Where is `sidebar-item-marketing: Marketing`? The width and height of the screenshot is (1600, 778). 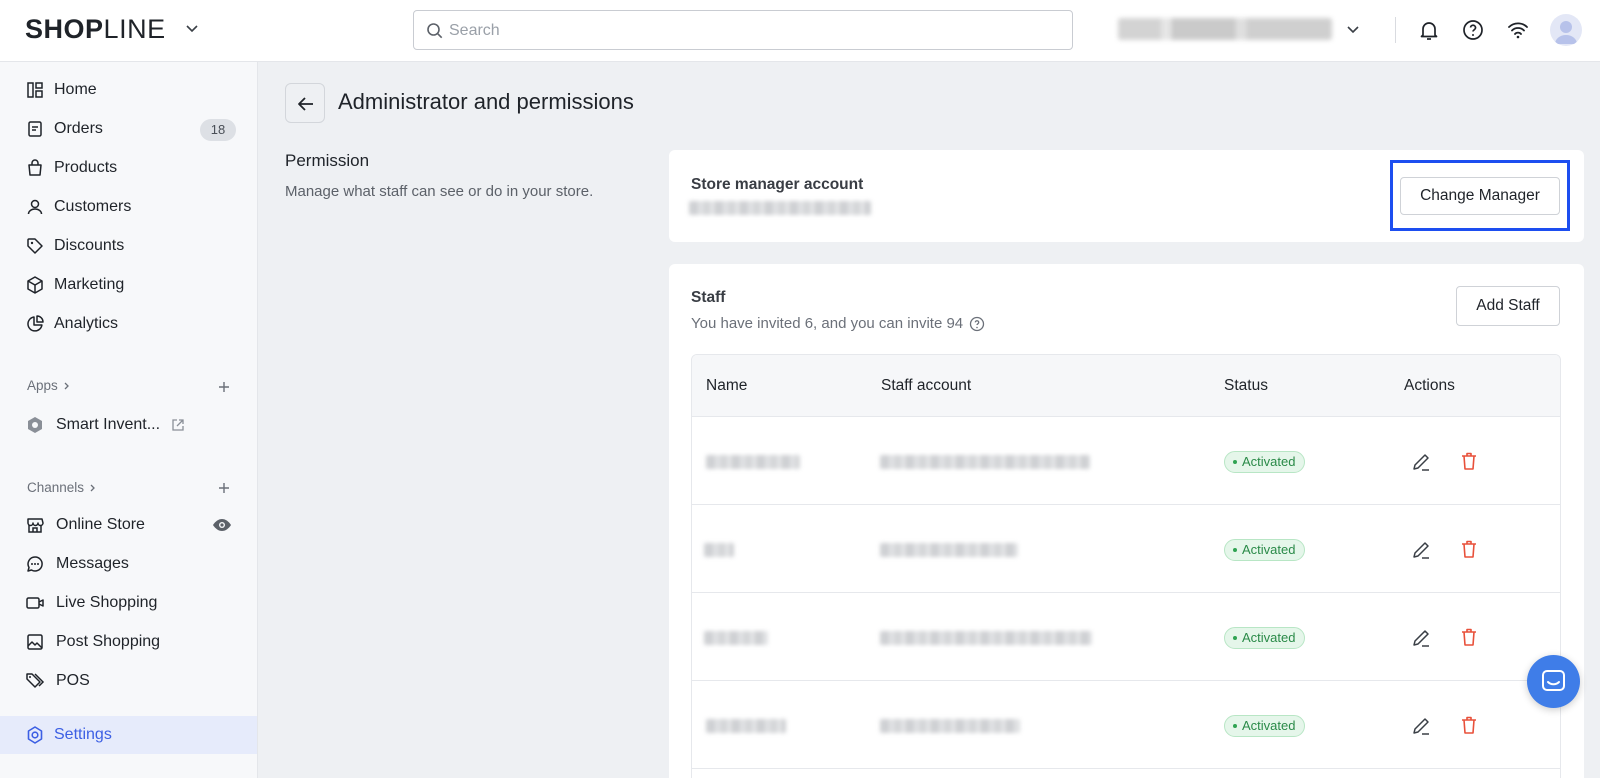 sidebar-item-marketing: Marketing is located at coordinates (128, 285).